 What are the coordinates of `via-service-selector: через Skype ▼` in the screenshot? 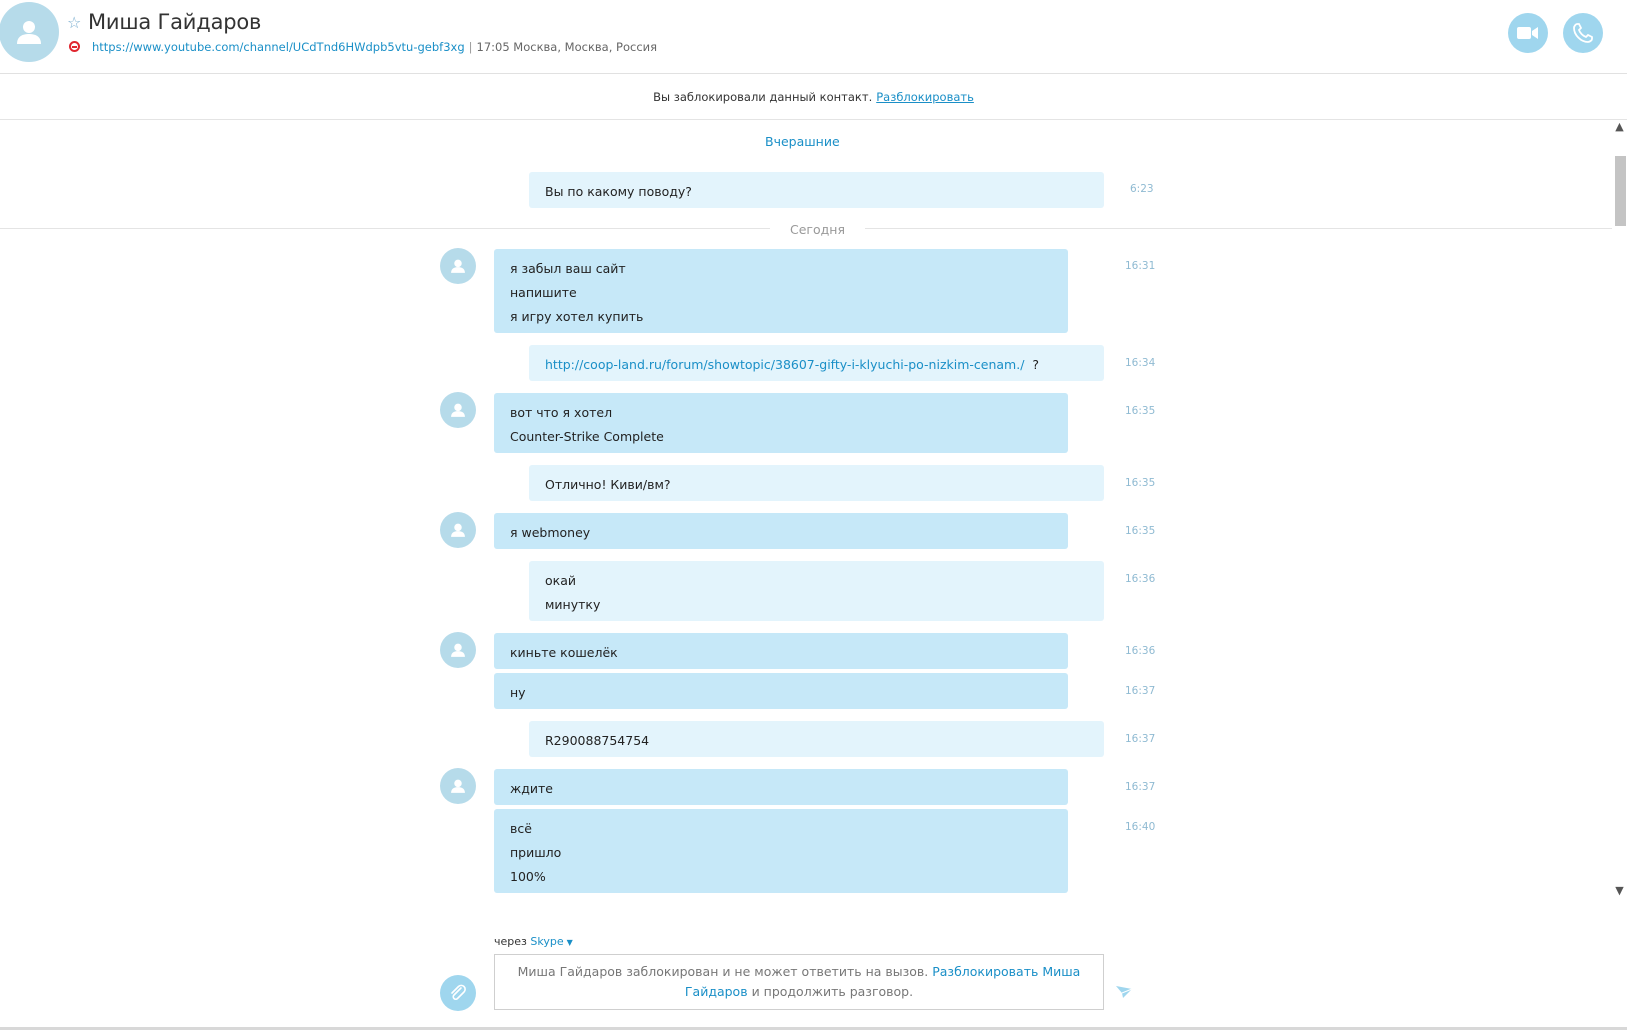 It's located at (533, 941).